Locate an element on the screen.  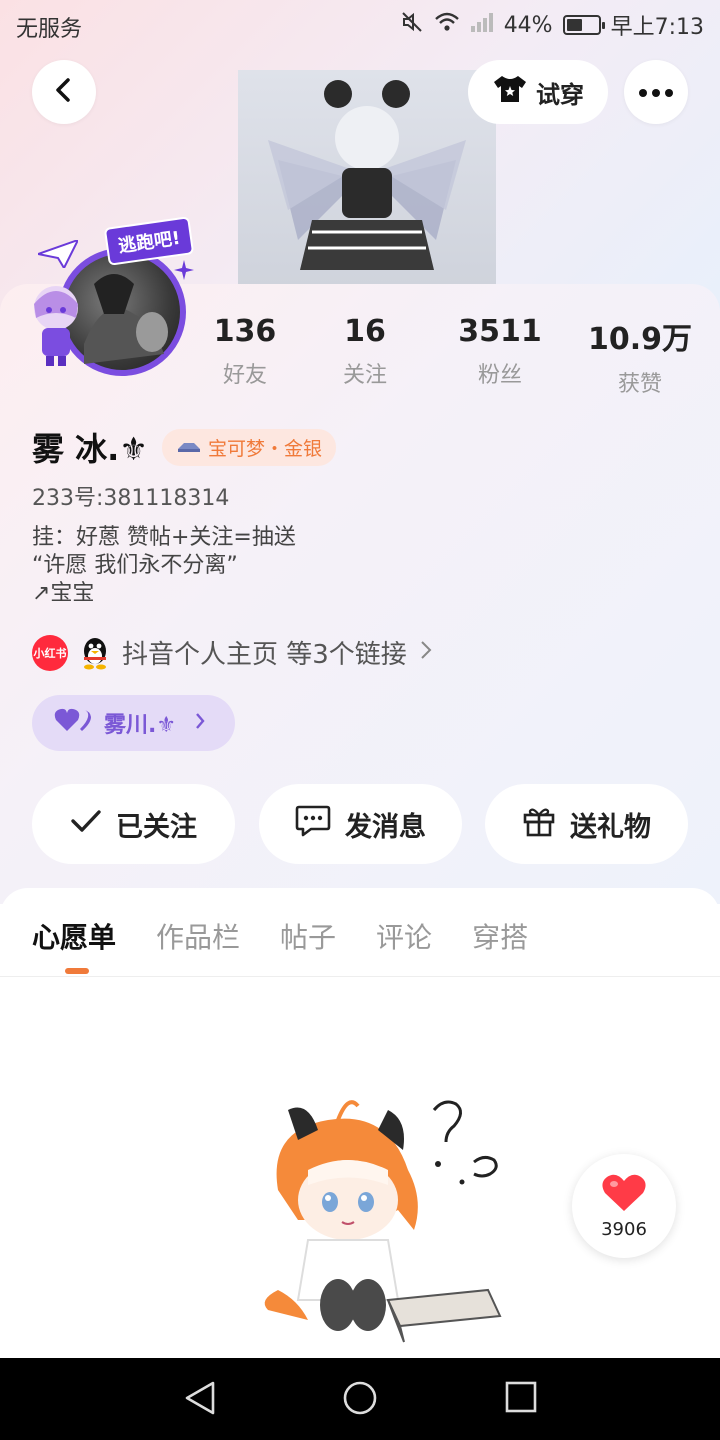
tab-outfits: 穿搭 is located at coordinates (500, 936).